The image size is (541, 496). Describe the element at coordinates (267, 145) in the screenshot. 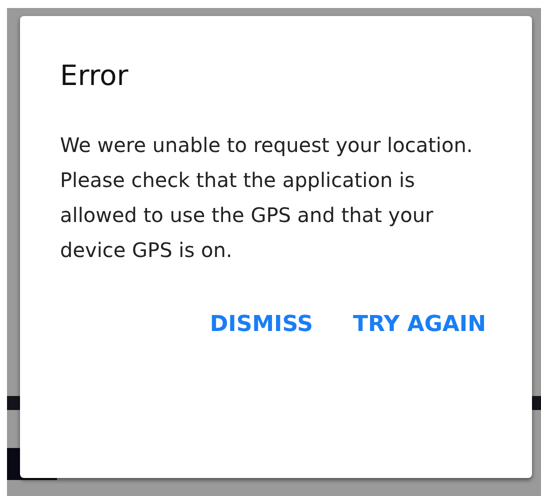

I see `dialog-message: We were unable to request your location.` at that location.